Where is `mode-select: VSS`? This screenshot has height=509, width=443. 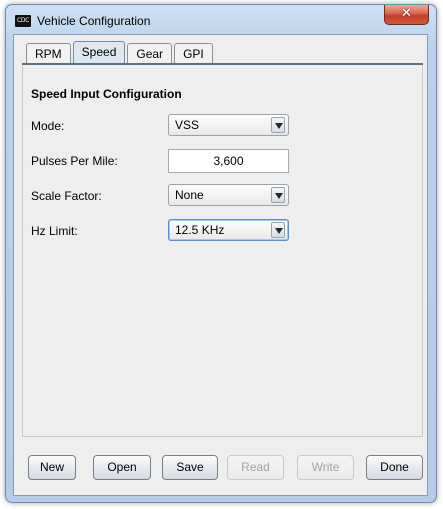
mode-select: VSS is located at coordinates (228, 125).